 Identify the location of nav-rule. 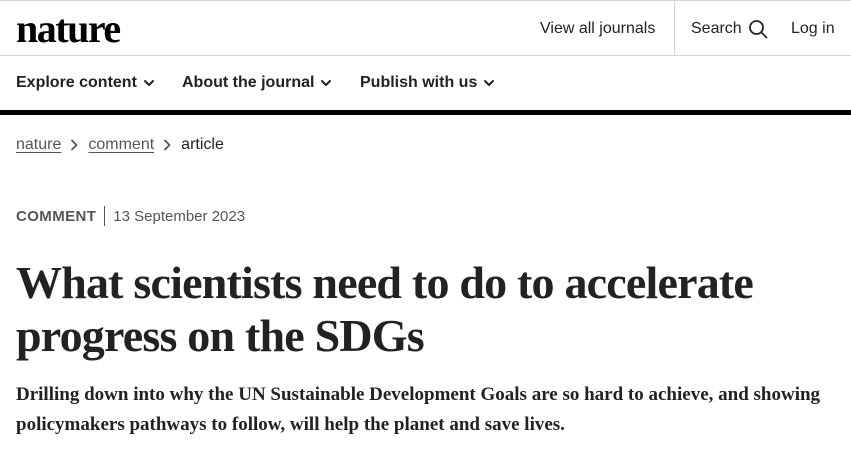
(425, 112).